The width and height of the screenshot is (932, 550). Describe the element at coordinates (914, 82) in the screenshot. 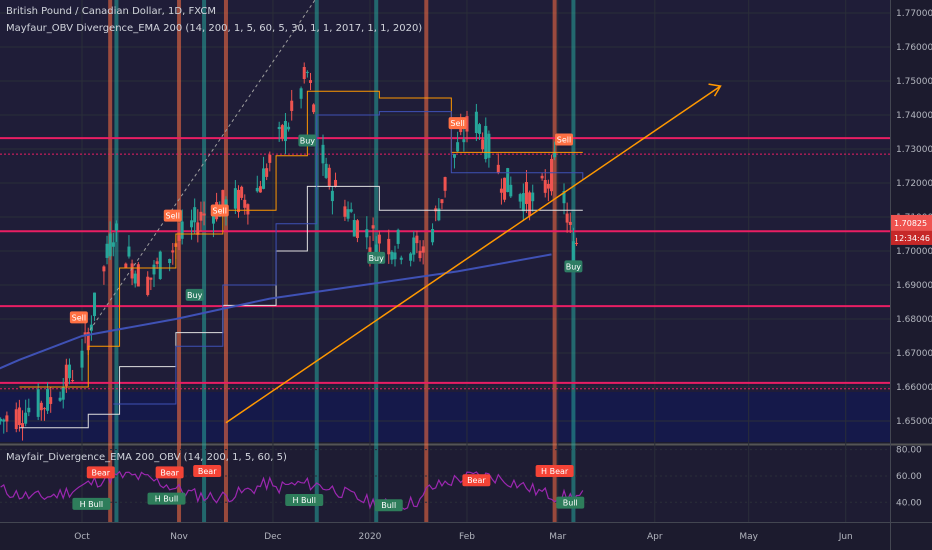

I see `price-tick-label: 1.75000` at that location.